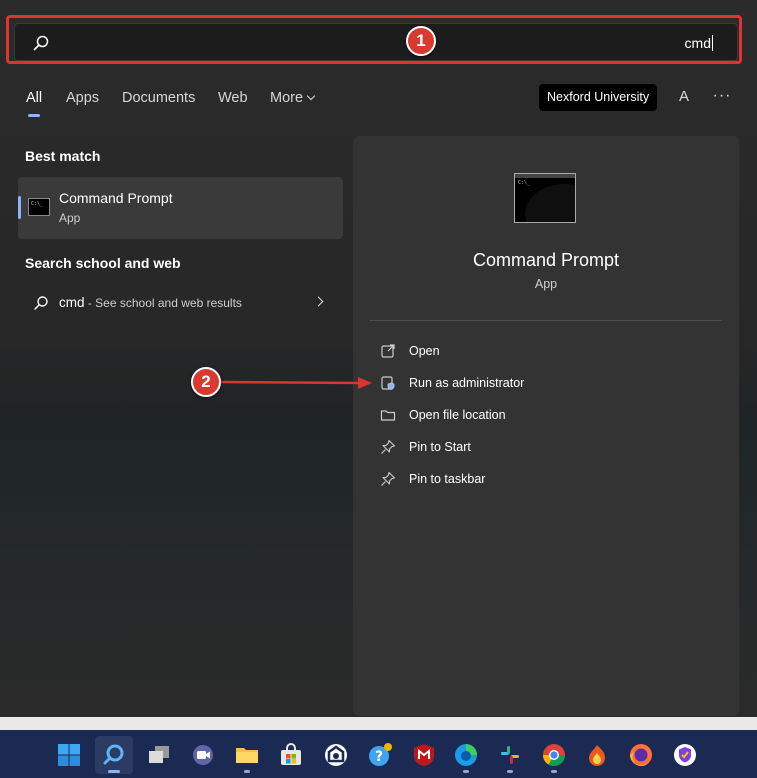 This screenshot has height=778, width=757. Describe the element at coordinates (374, 39) in the screenshot. I see `search-highlight-box` at that location.